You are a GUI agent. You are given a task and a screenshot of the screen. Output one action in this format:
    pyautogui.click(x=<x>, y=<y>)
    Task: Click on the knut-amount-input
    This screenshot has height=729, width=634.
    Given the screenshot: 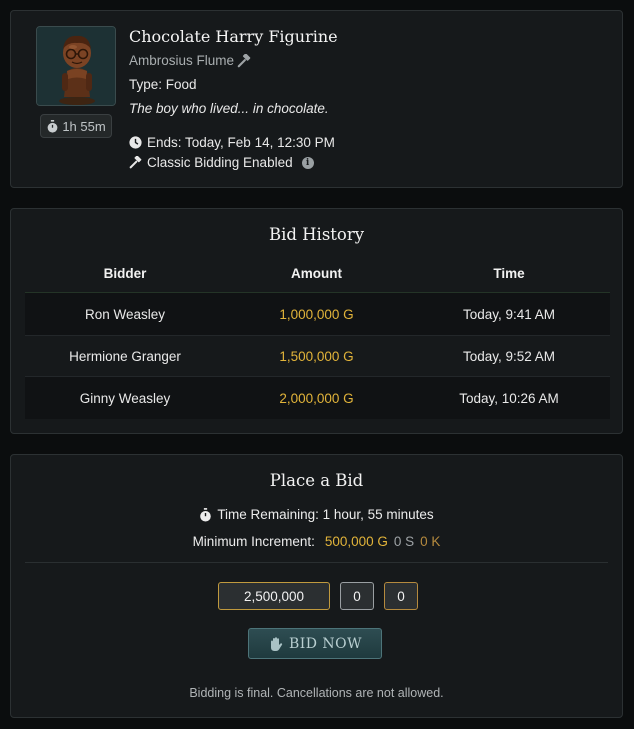 What is the action you would take?
    pyautogui.click(x=401, y=596)
    